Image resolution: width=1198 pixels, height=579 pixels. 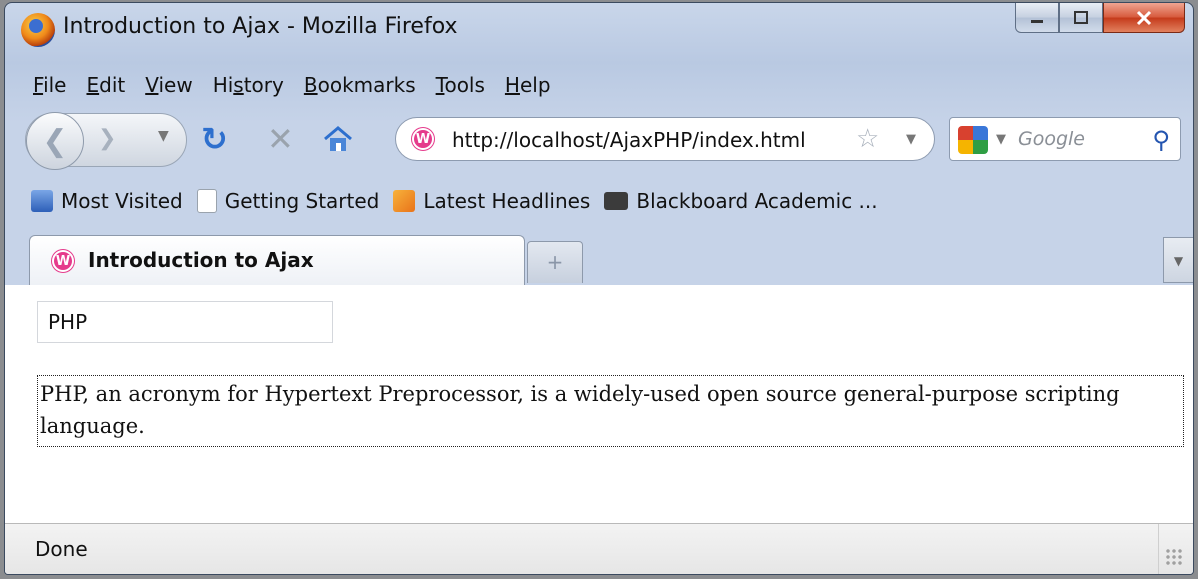 I want to click on plus-icon: +, so click(x=555, y=262).